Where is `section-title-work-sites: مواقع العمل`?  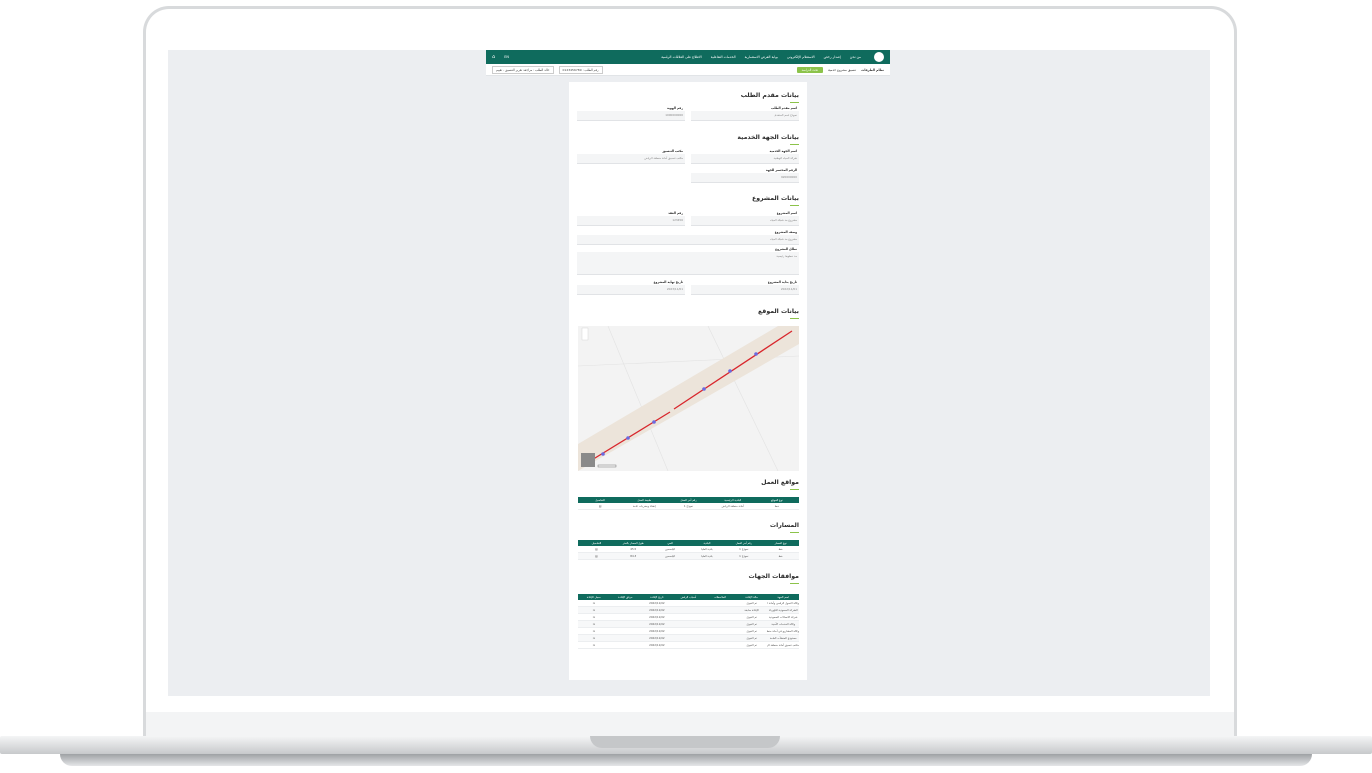 section-title-work-sites: مواقع العمل is located at coordinates (780, 482).